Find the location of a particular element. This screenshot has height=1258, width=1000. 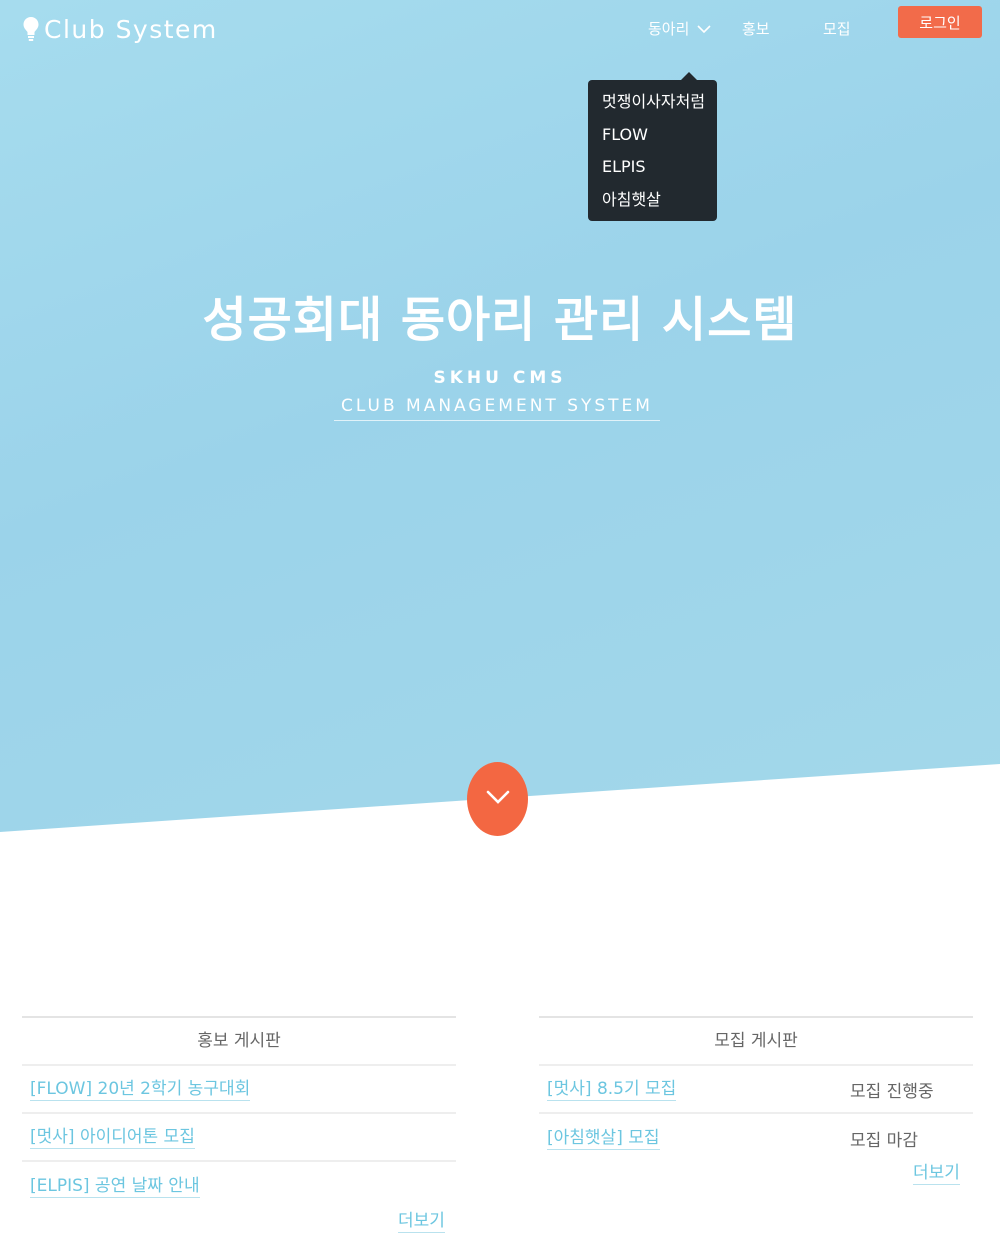

recruit-status: 모집 마감 is located at coordinates (884, 1140).